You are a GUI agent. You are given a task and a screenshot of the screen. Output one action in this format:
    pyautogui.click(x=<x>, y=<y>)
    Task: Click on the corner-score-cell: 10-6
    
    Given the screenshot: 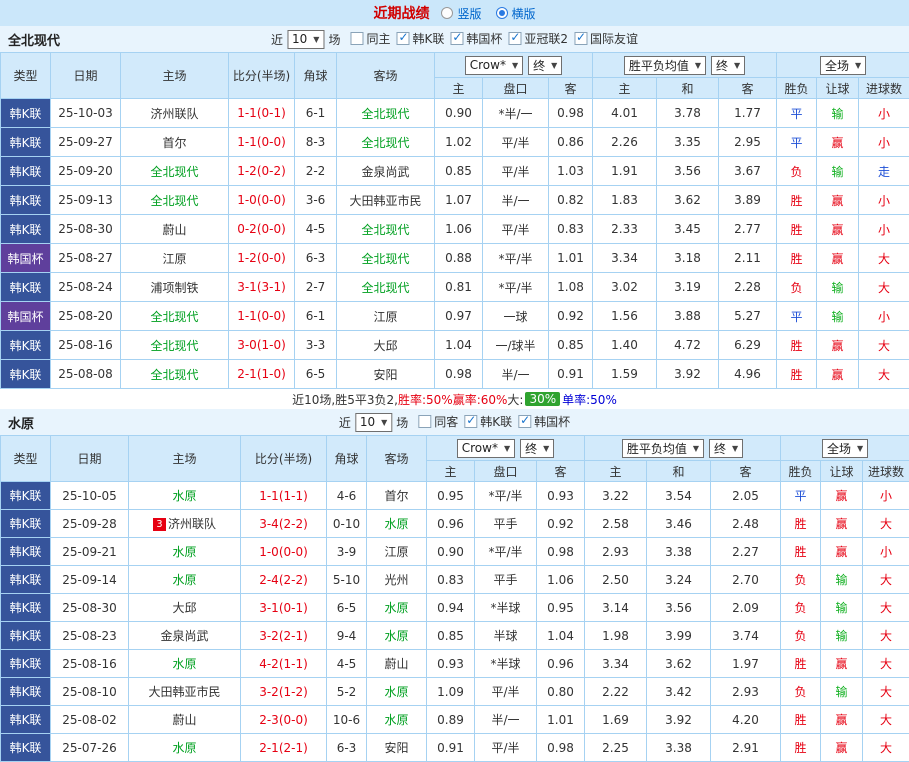 What is the action you would take?
    pyautogui.click(x=347, y=720)
    